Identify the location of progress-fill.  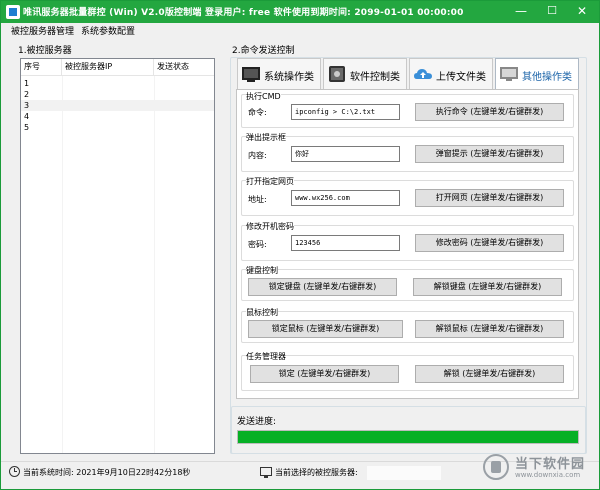
(408, 437).